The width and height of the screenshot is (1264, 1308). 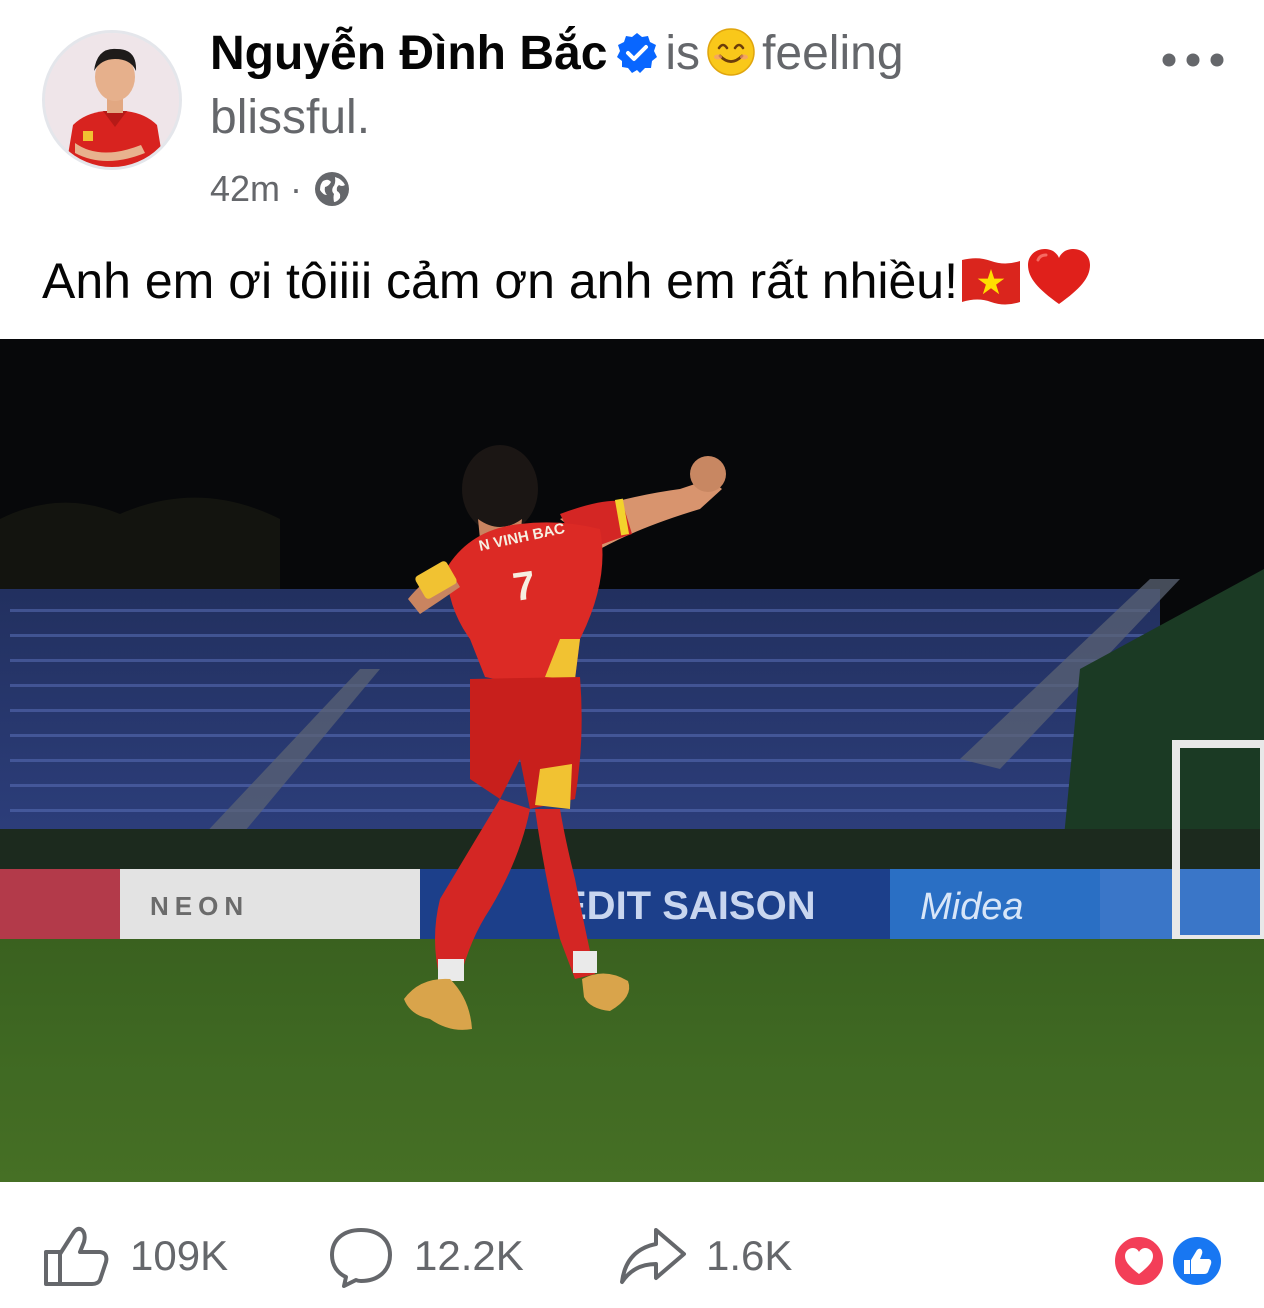 What do you see at coordinates (281, 189) in the screenshot?
I see `post-meta: 42m ·` at bounding box center [281, 189].